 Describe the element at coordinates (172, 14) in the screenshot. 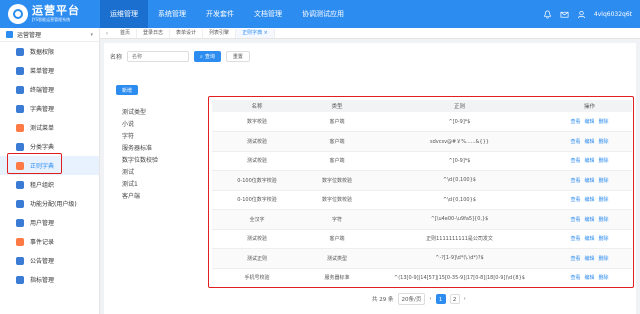

I see `topnav-item-system: 系统管理` at that location.